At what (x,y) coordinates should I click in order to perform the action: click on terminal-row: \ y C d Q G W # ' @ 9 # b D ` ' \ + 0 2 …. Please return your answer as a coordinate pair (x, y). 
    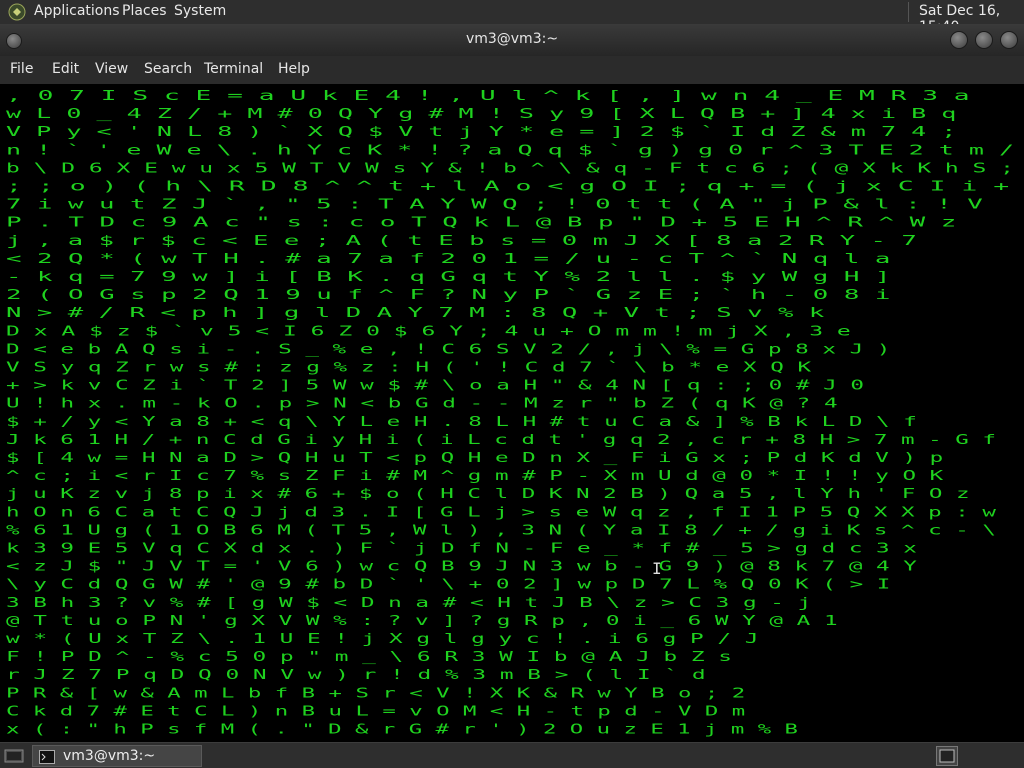
    Looking at the image, I should click on (448, 585).